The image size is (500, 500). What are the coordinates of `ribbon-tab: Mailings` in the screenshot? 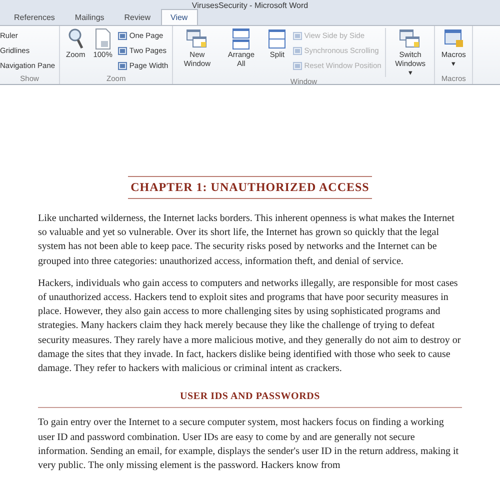 It's located at (89, 17).